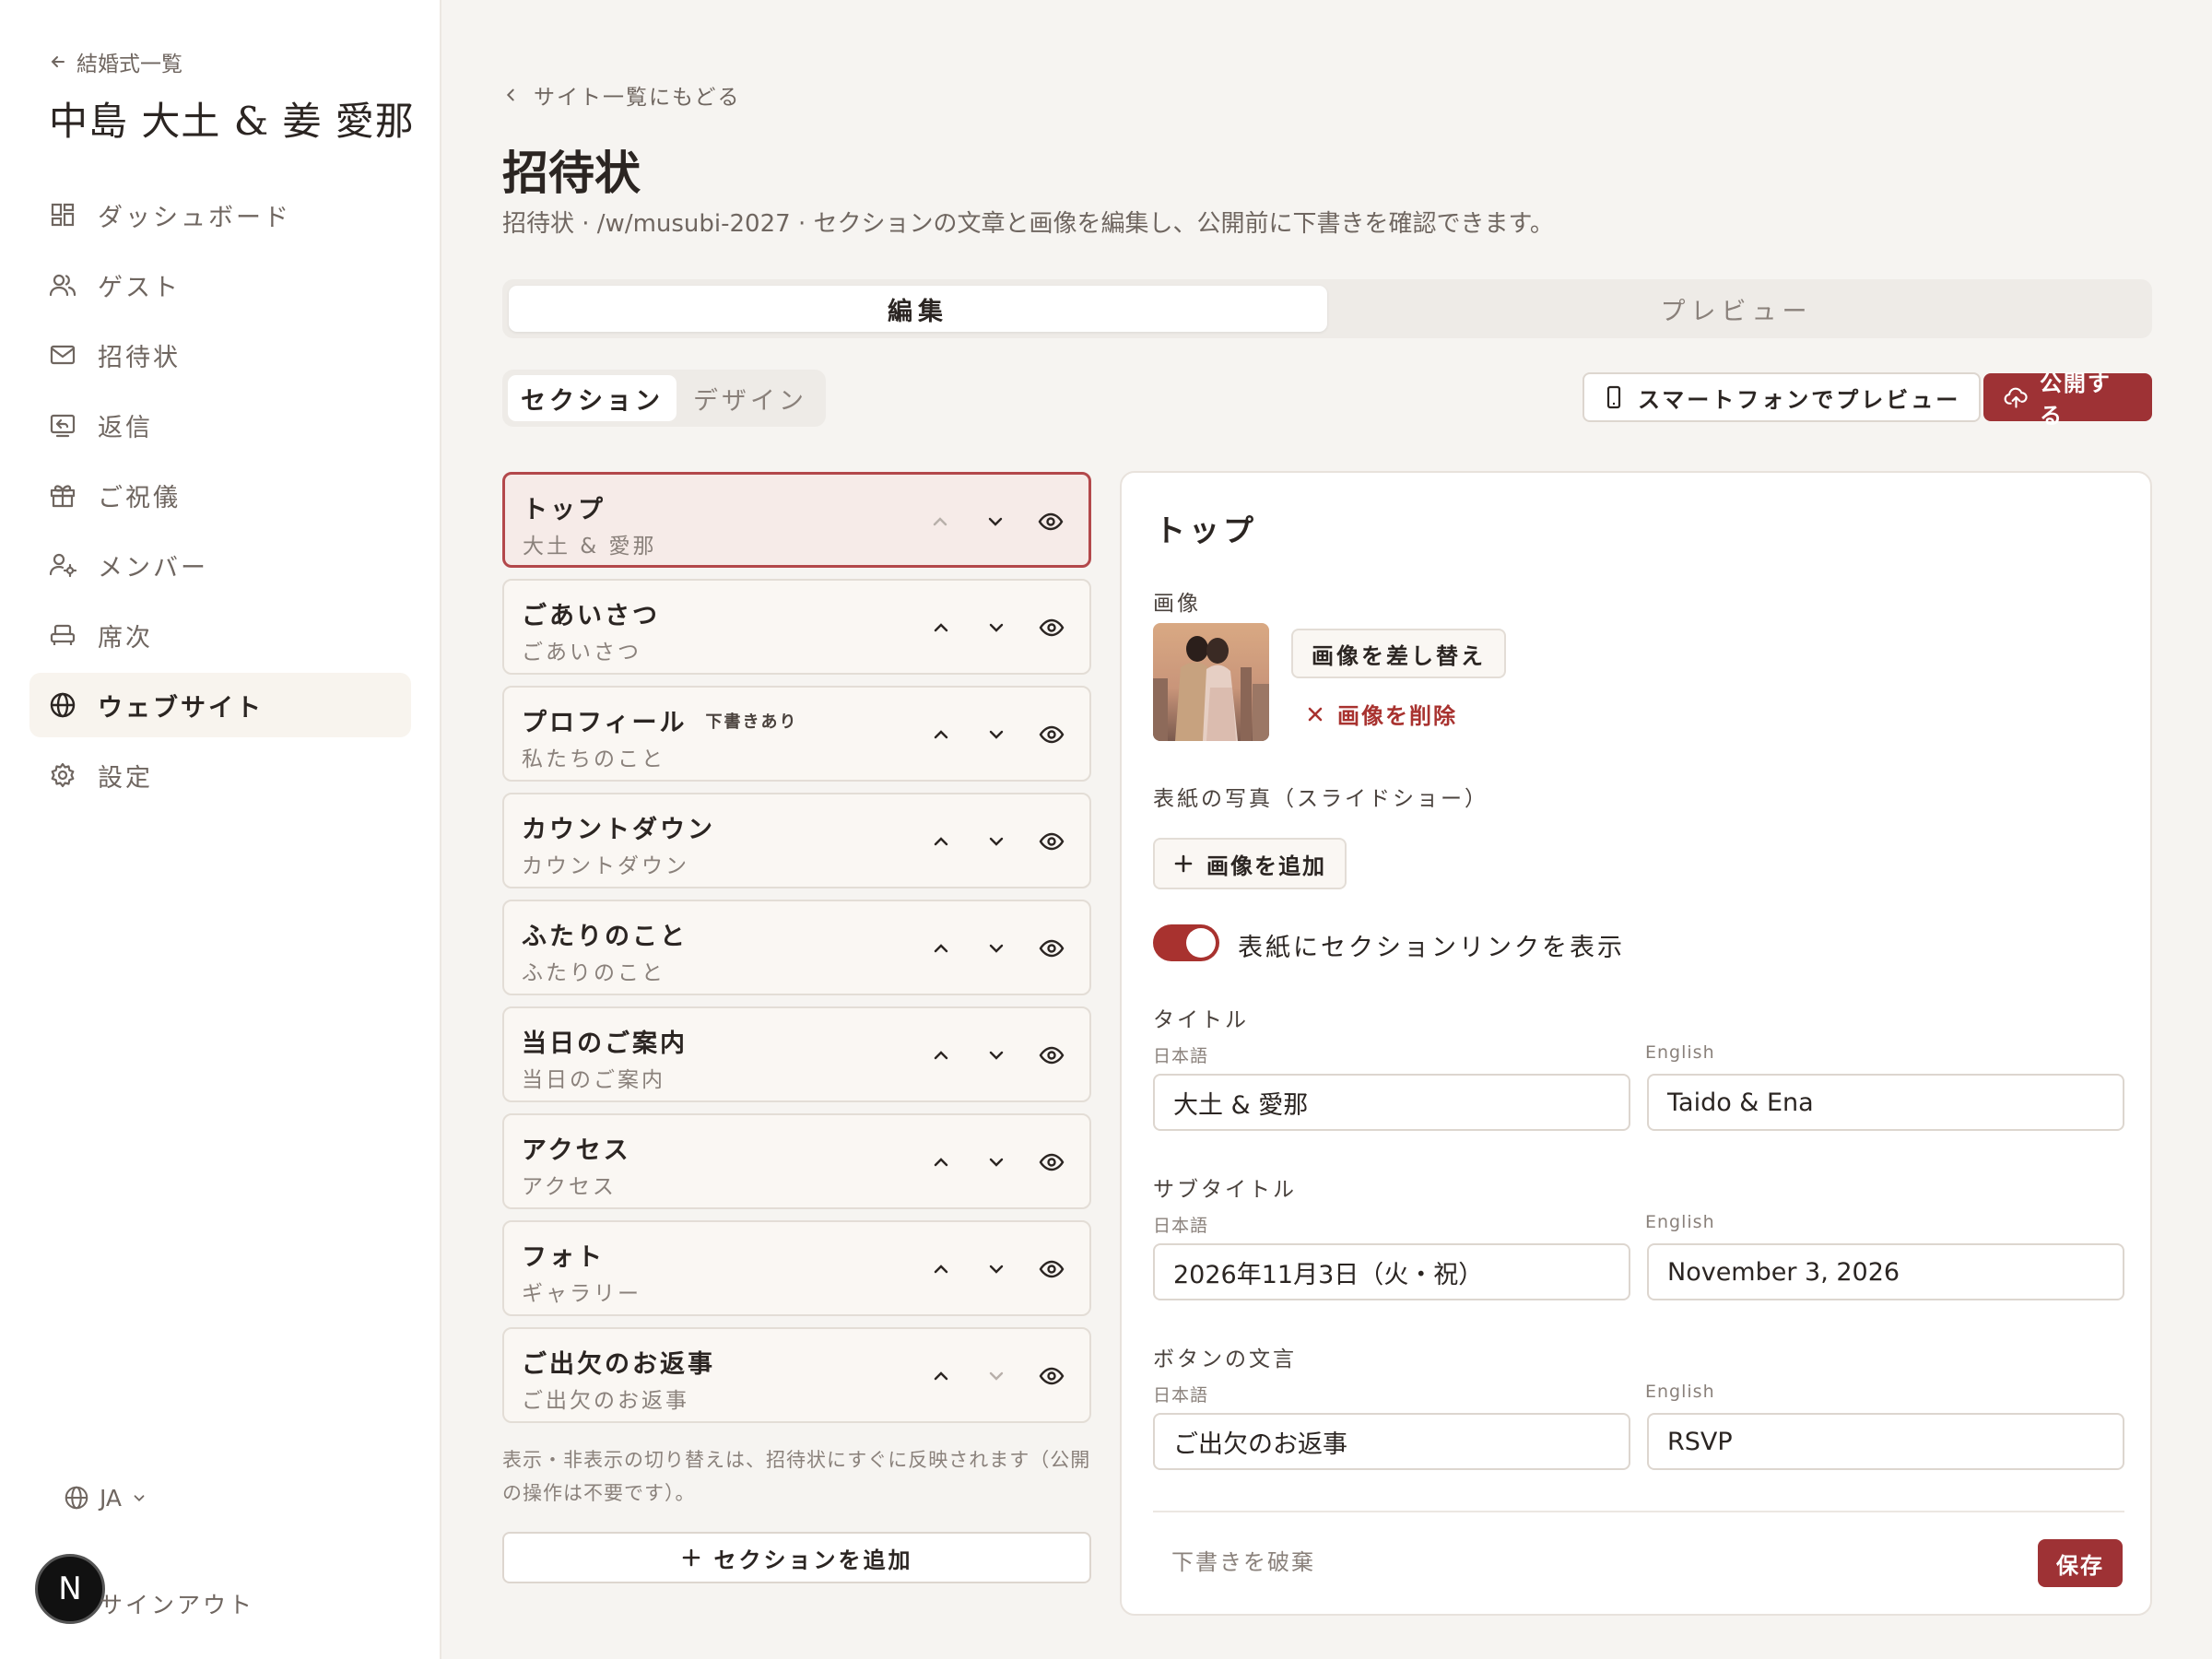 Image resolution: width=2212 pixels, height=1659 pixels. What do you see at coordinates (1206, 530) in the screenshot?
I see `editor-title: トップ` at bounding box center [1206, 530].